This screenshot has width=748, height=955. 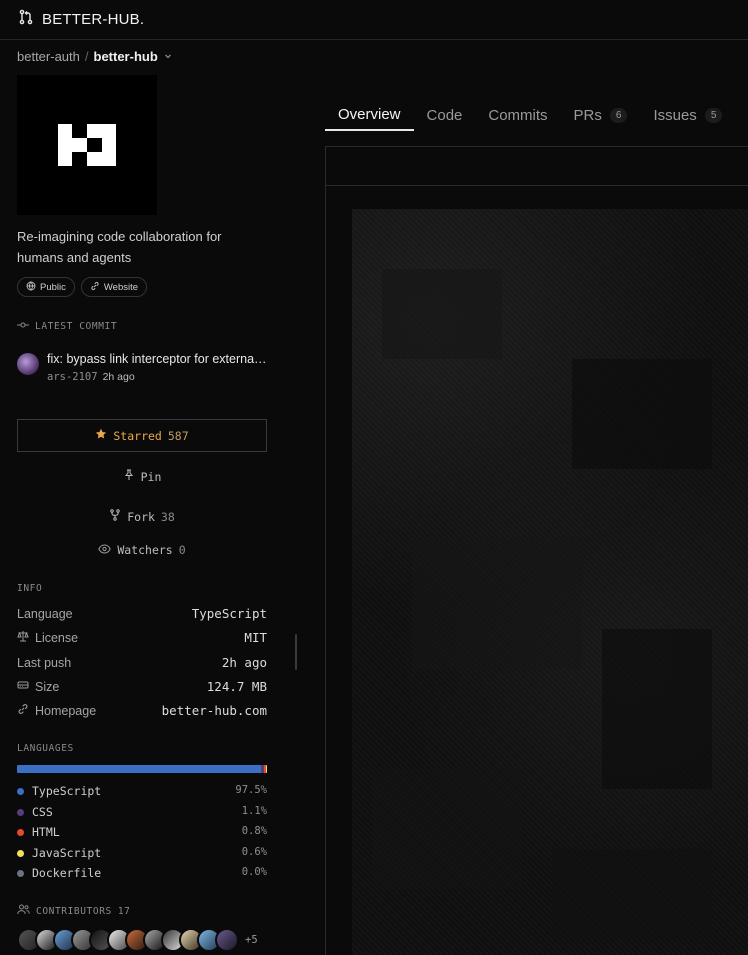 I want to click on language-percent: 1.1%, so click(x=254, y=811).